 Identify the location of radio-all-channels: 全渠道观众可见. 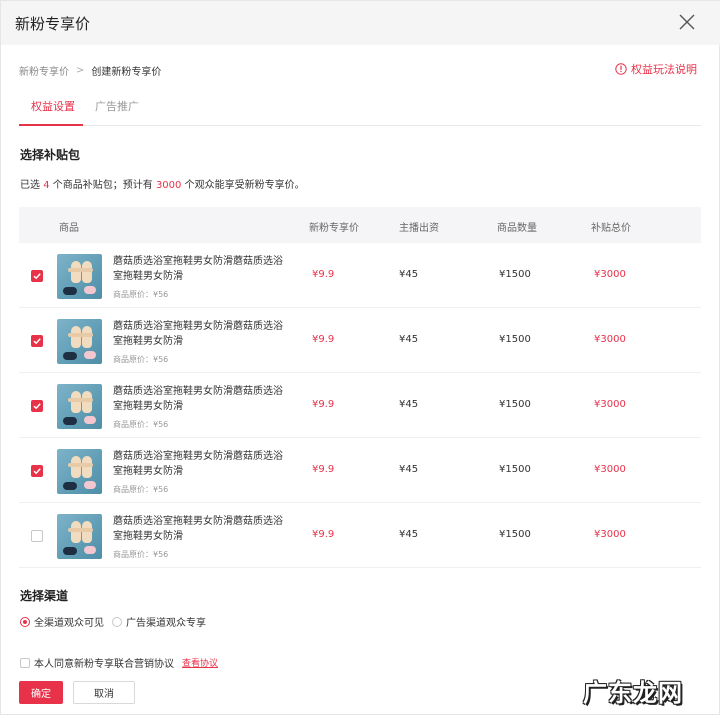
(62, 621).